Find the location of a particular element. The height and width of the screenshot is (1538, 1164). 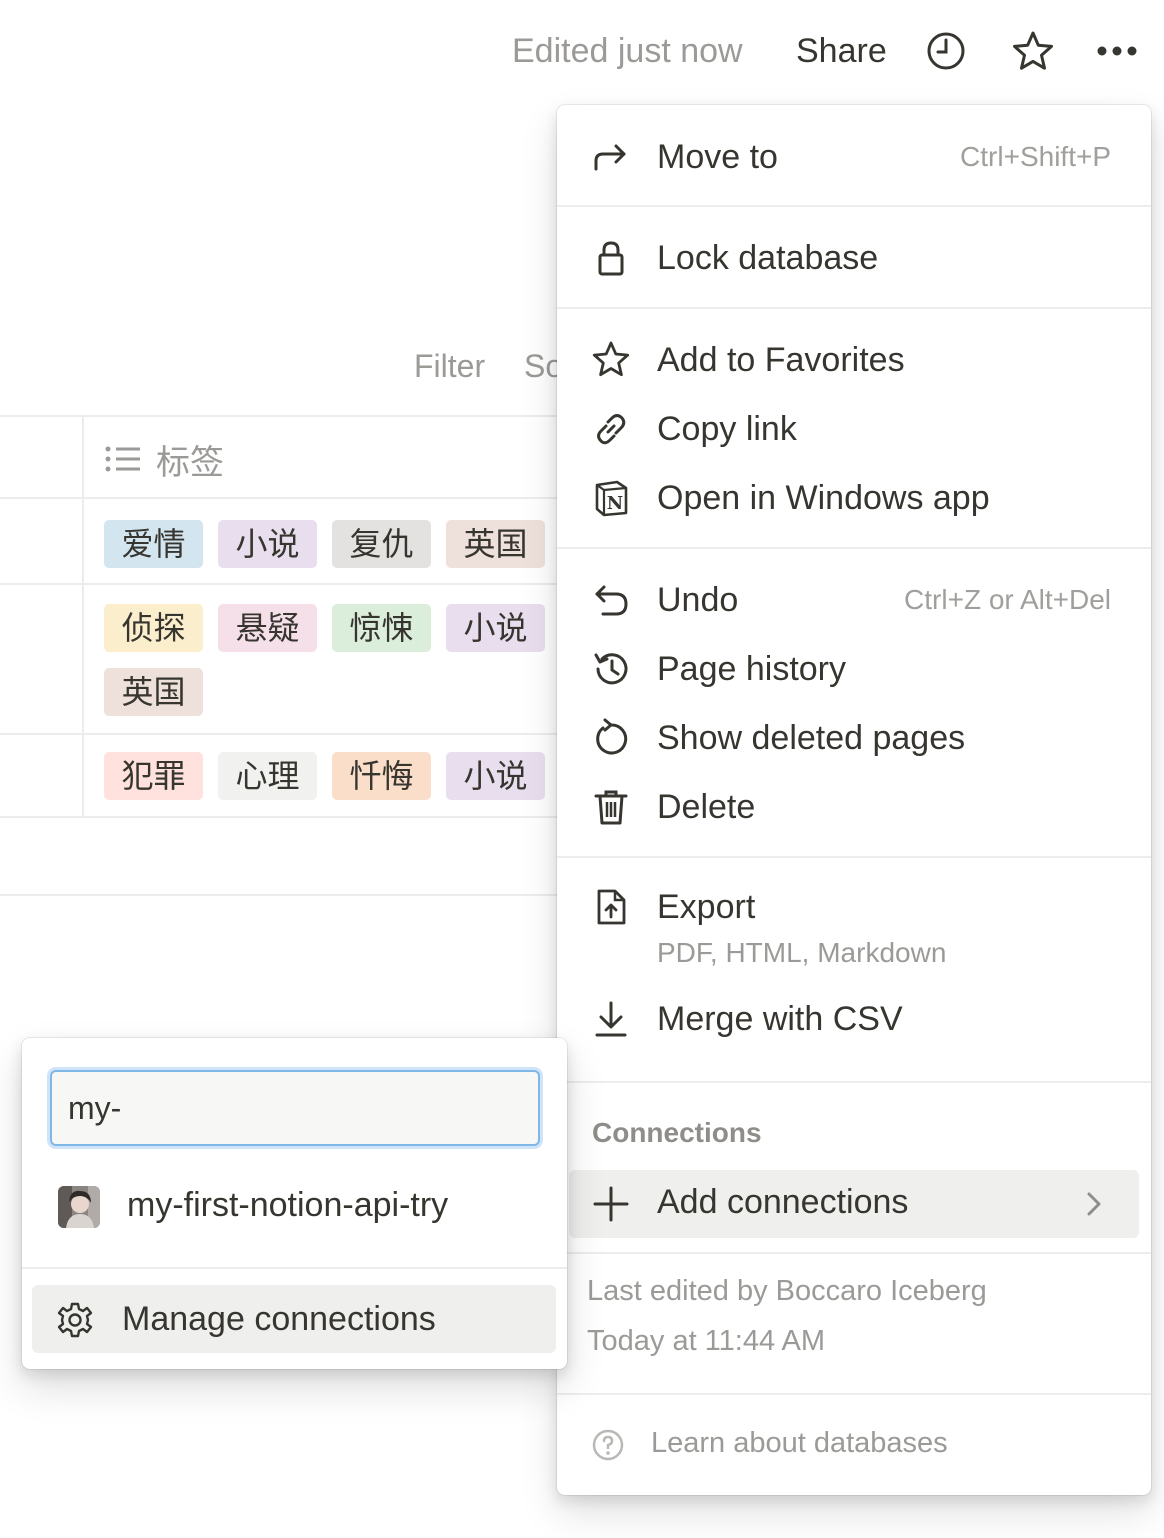

table-row: 爱情 小说 复仇 英国 is located at coordinates (334, 544).